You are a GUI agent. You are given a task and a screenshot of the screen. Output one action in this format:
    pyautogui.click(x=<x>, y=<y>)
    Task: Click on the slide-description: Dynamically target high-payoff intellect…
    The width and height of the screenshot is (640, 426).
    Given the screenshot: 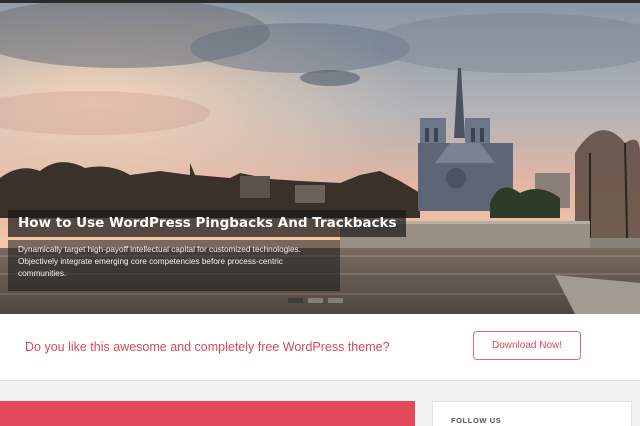 What is the action you would take?
    pyautogui.click(x=174, y=265)
    